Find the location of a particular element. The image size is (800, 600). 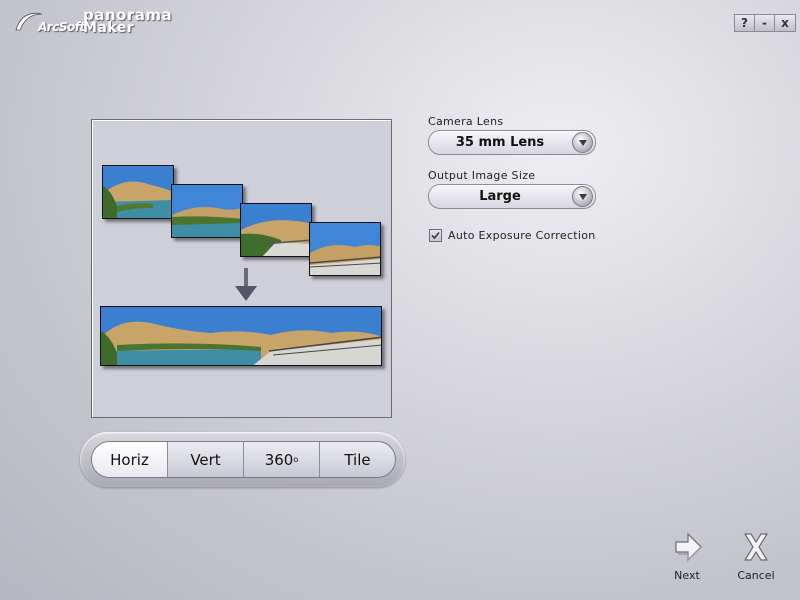

layout-mode-selector: Horiz Vert 360 o Tile is located at coordinates (242, 459).